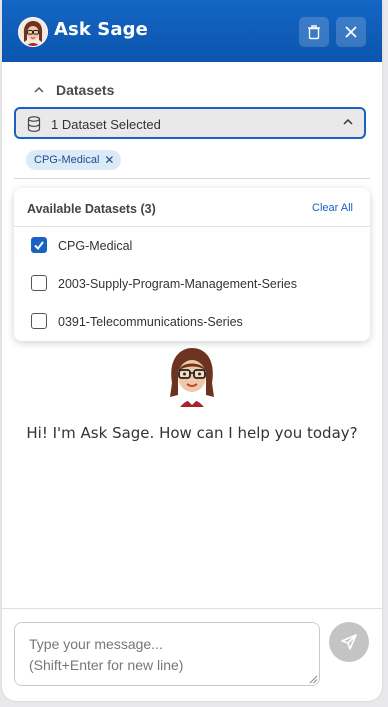  I want to click on clear-chat-button, so click(314, 32).